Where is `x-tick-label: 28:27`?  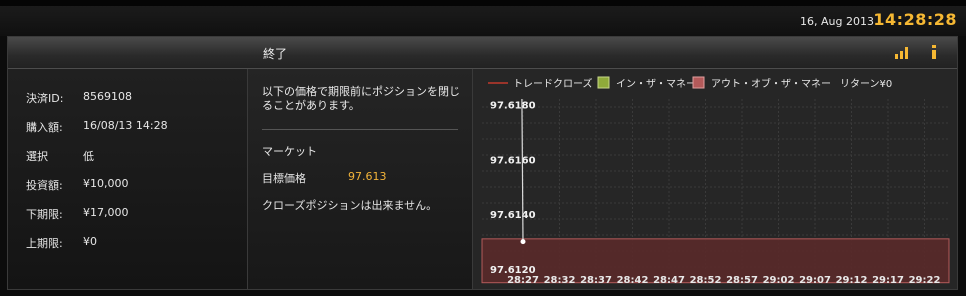 x-tick-label: 28:27 is located at coordinates (523, 280).